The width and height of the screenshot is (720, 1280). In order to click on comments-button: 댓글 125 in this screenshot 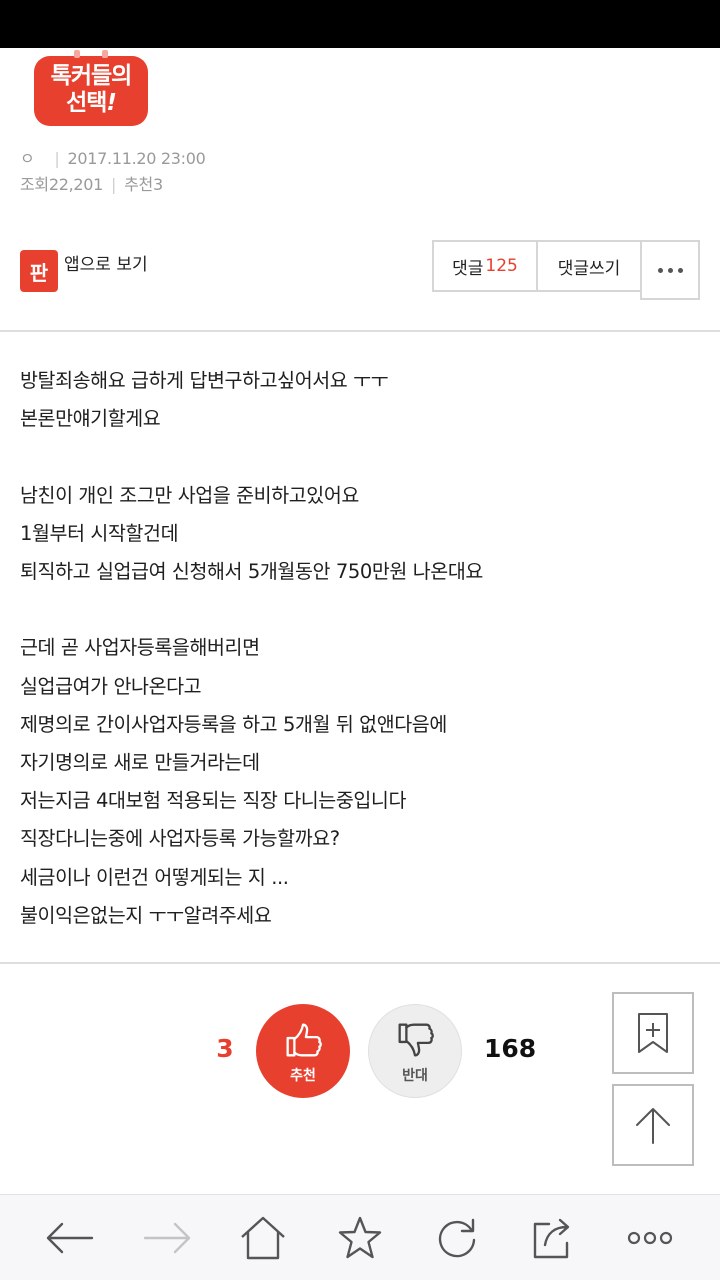, I will do `click(485, 266)`.